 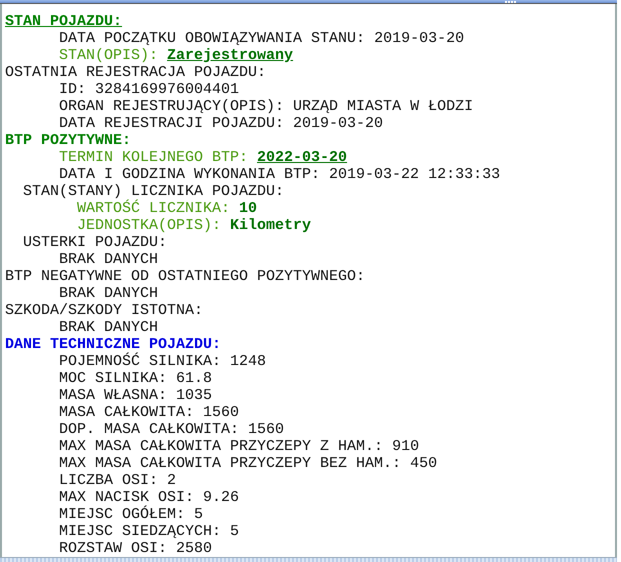 What do you see at coordinates (424, 463) in the screenshot?
I see `field-value: 450` at bounding box center [424, 463].